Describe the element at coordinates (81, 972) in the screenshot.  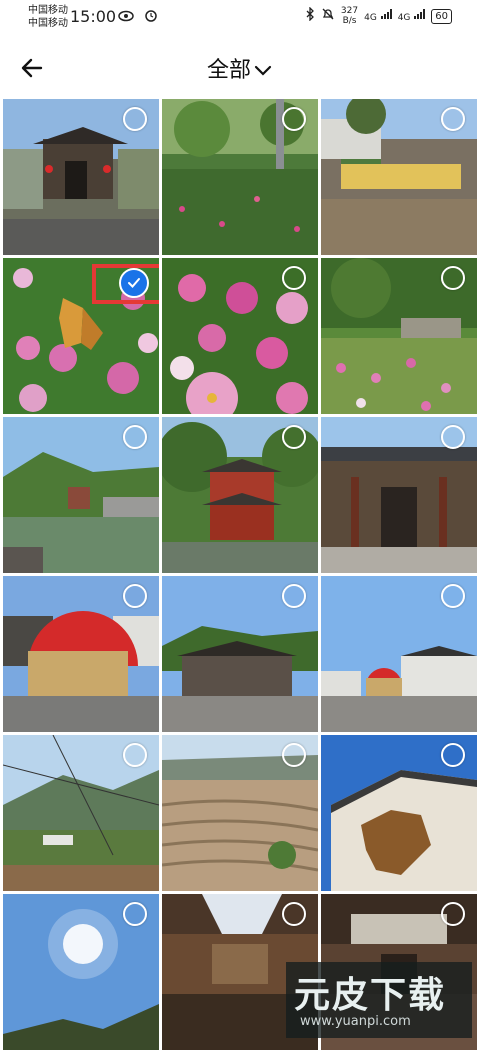
I see `photo-sun-sky` at that location.